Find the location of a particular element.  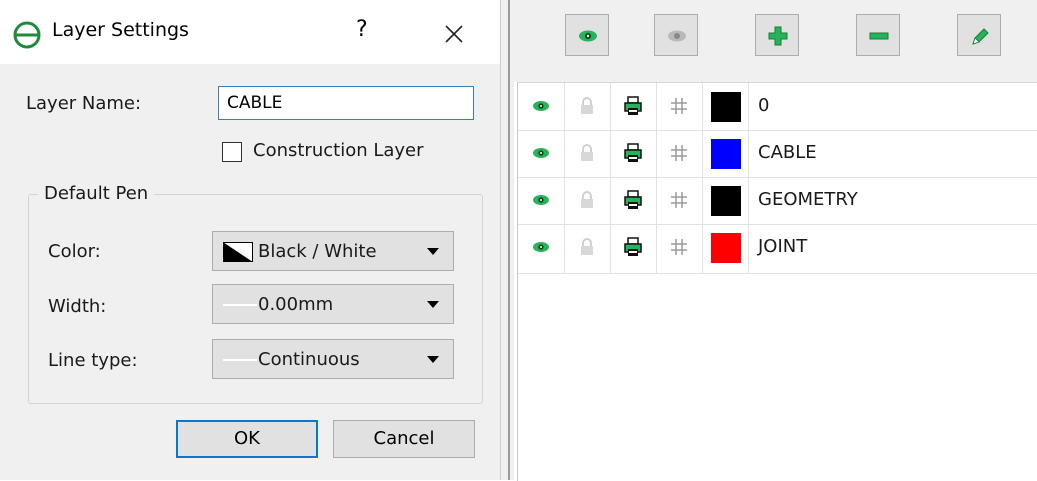

splitter-line is located at coordinates (509, 240).